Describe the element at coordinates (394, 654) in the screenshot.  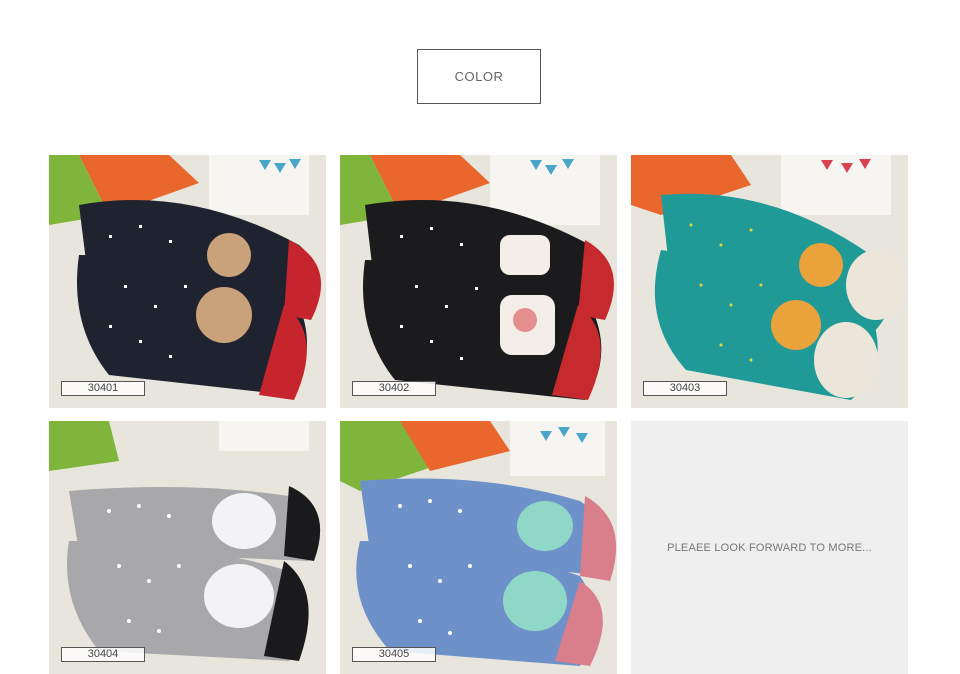
I see `product-code-label: 30405` at that location.